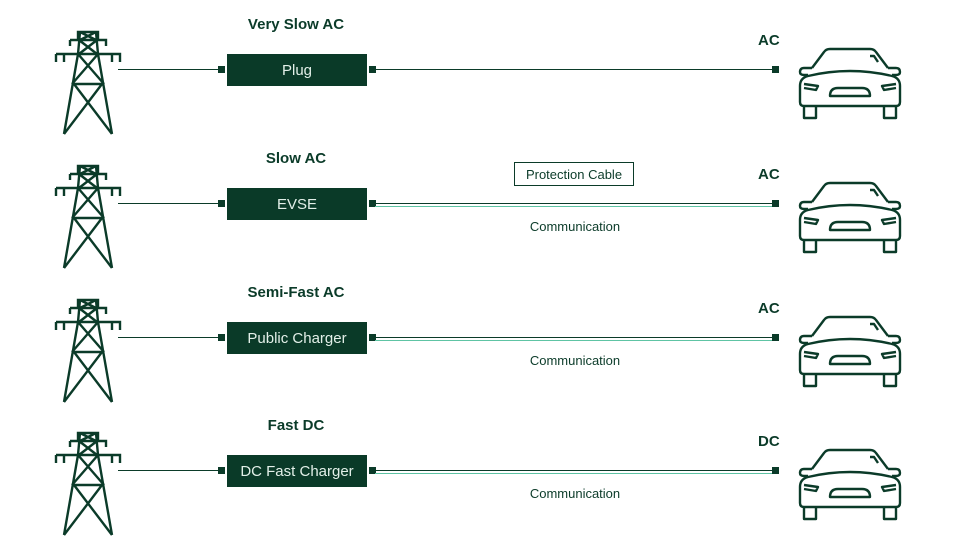 Image resolution: width=960 pixels, height=551 pixels. What do you see at coordinates (297, 70) in the screenshot?
I see `charging-device-box: Plug` at bounding box center [297, 70].